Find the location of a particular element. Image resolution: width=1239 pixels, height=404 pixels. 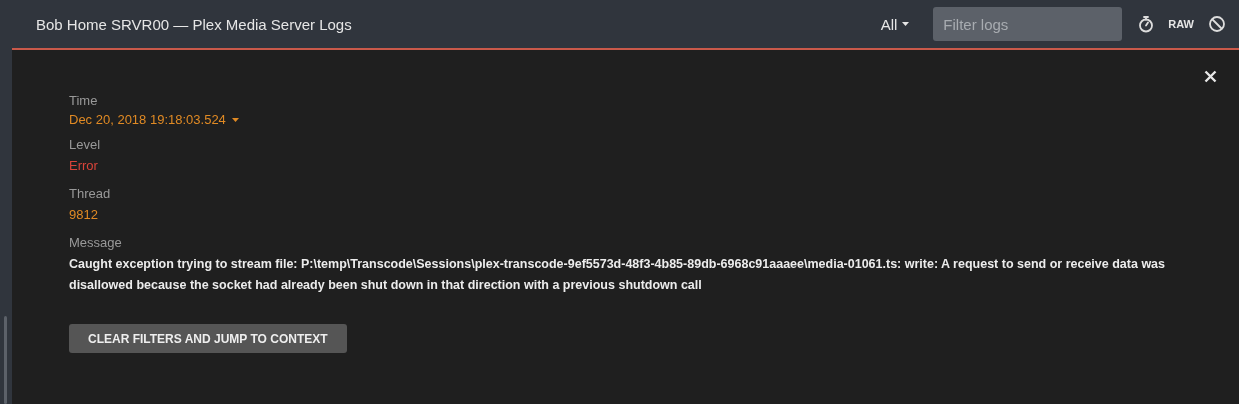

field-label: Thread is located at coordinates (90, 193).